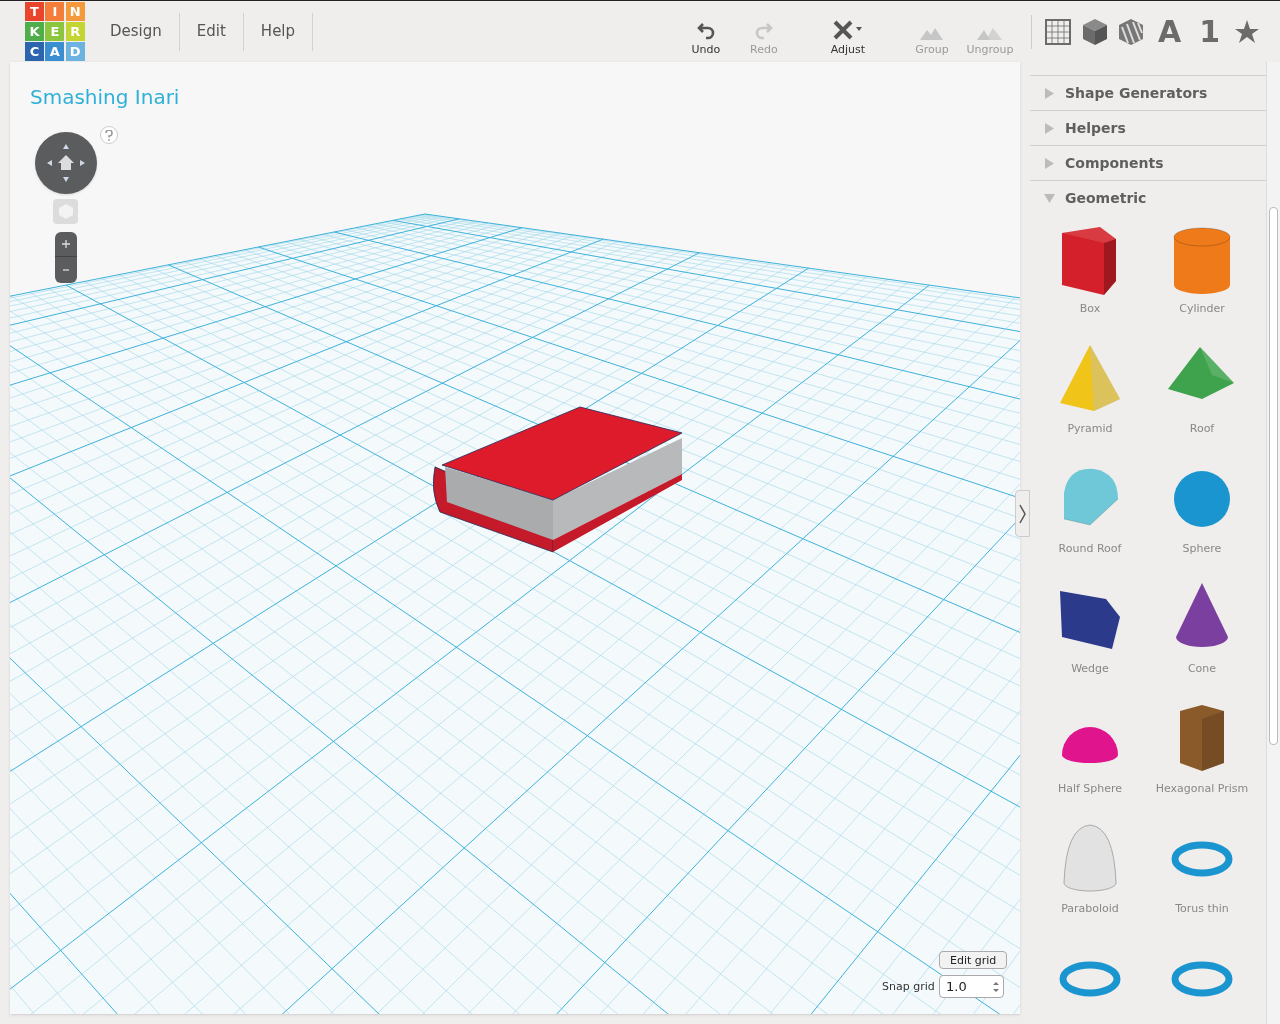 The width and height of the screenshot is (1280, 1024). Describe the element at coordinates (1090, 399) in the screenshot. I see `shape-tile: Pyramid` at that location.